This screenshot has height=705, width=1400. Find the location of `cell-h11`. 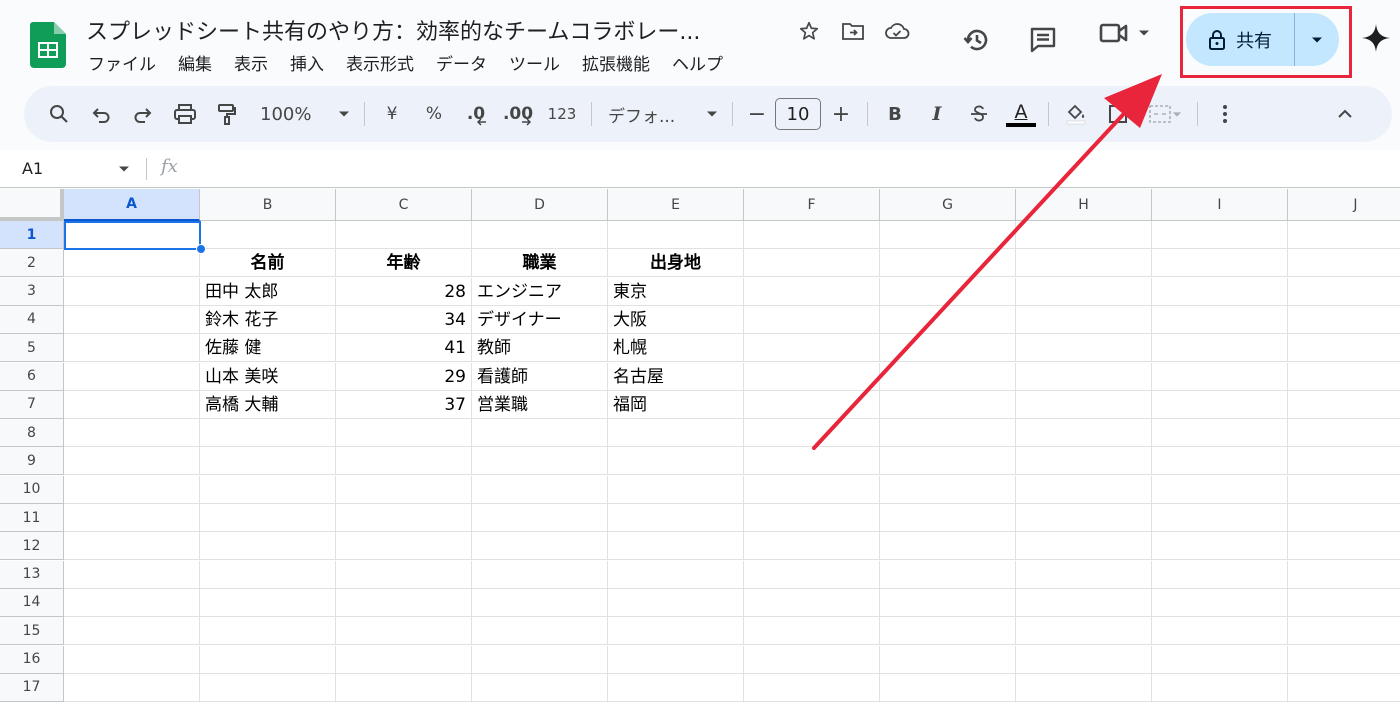

cell-h11 is located at coordinates (1084, 518).